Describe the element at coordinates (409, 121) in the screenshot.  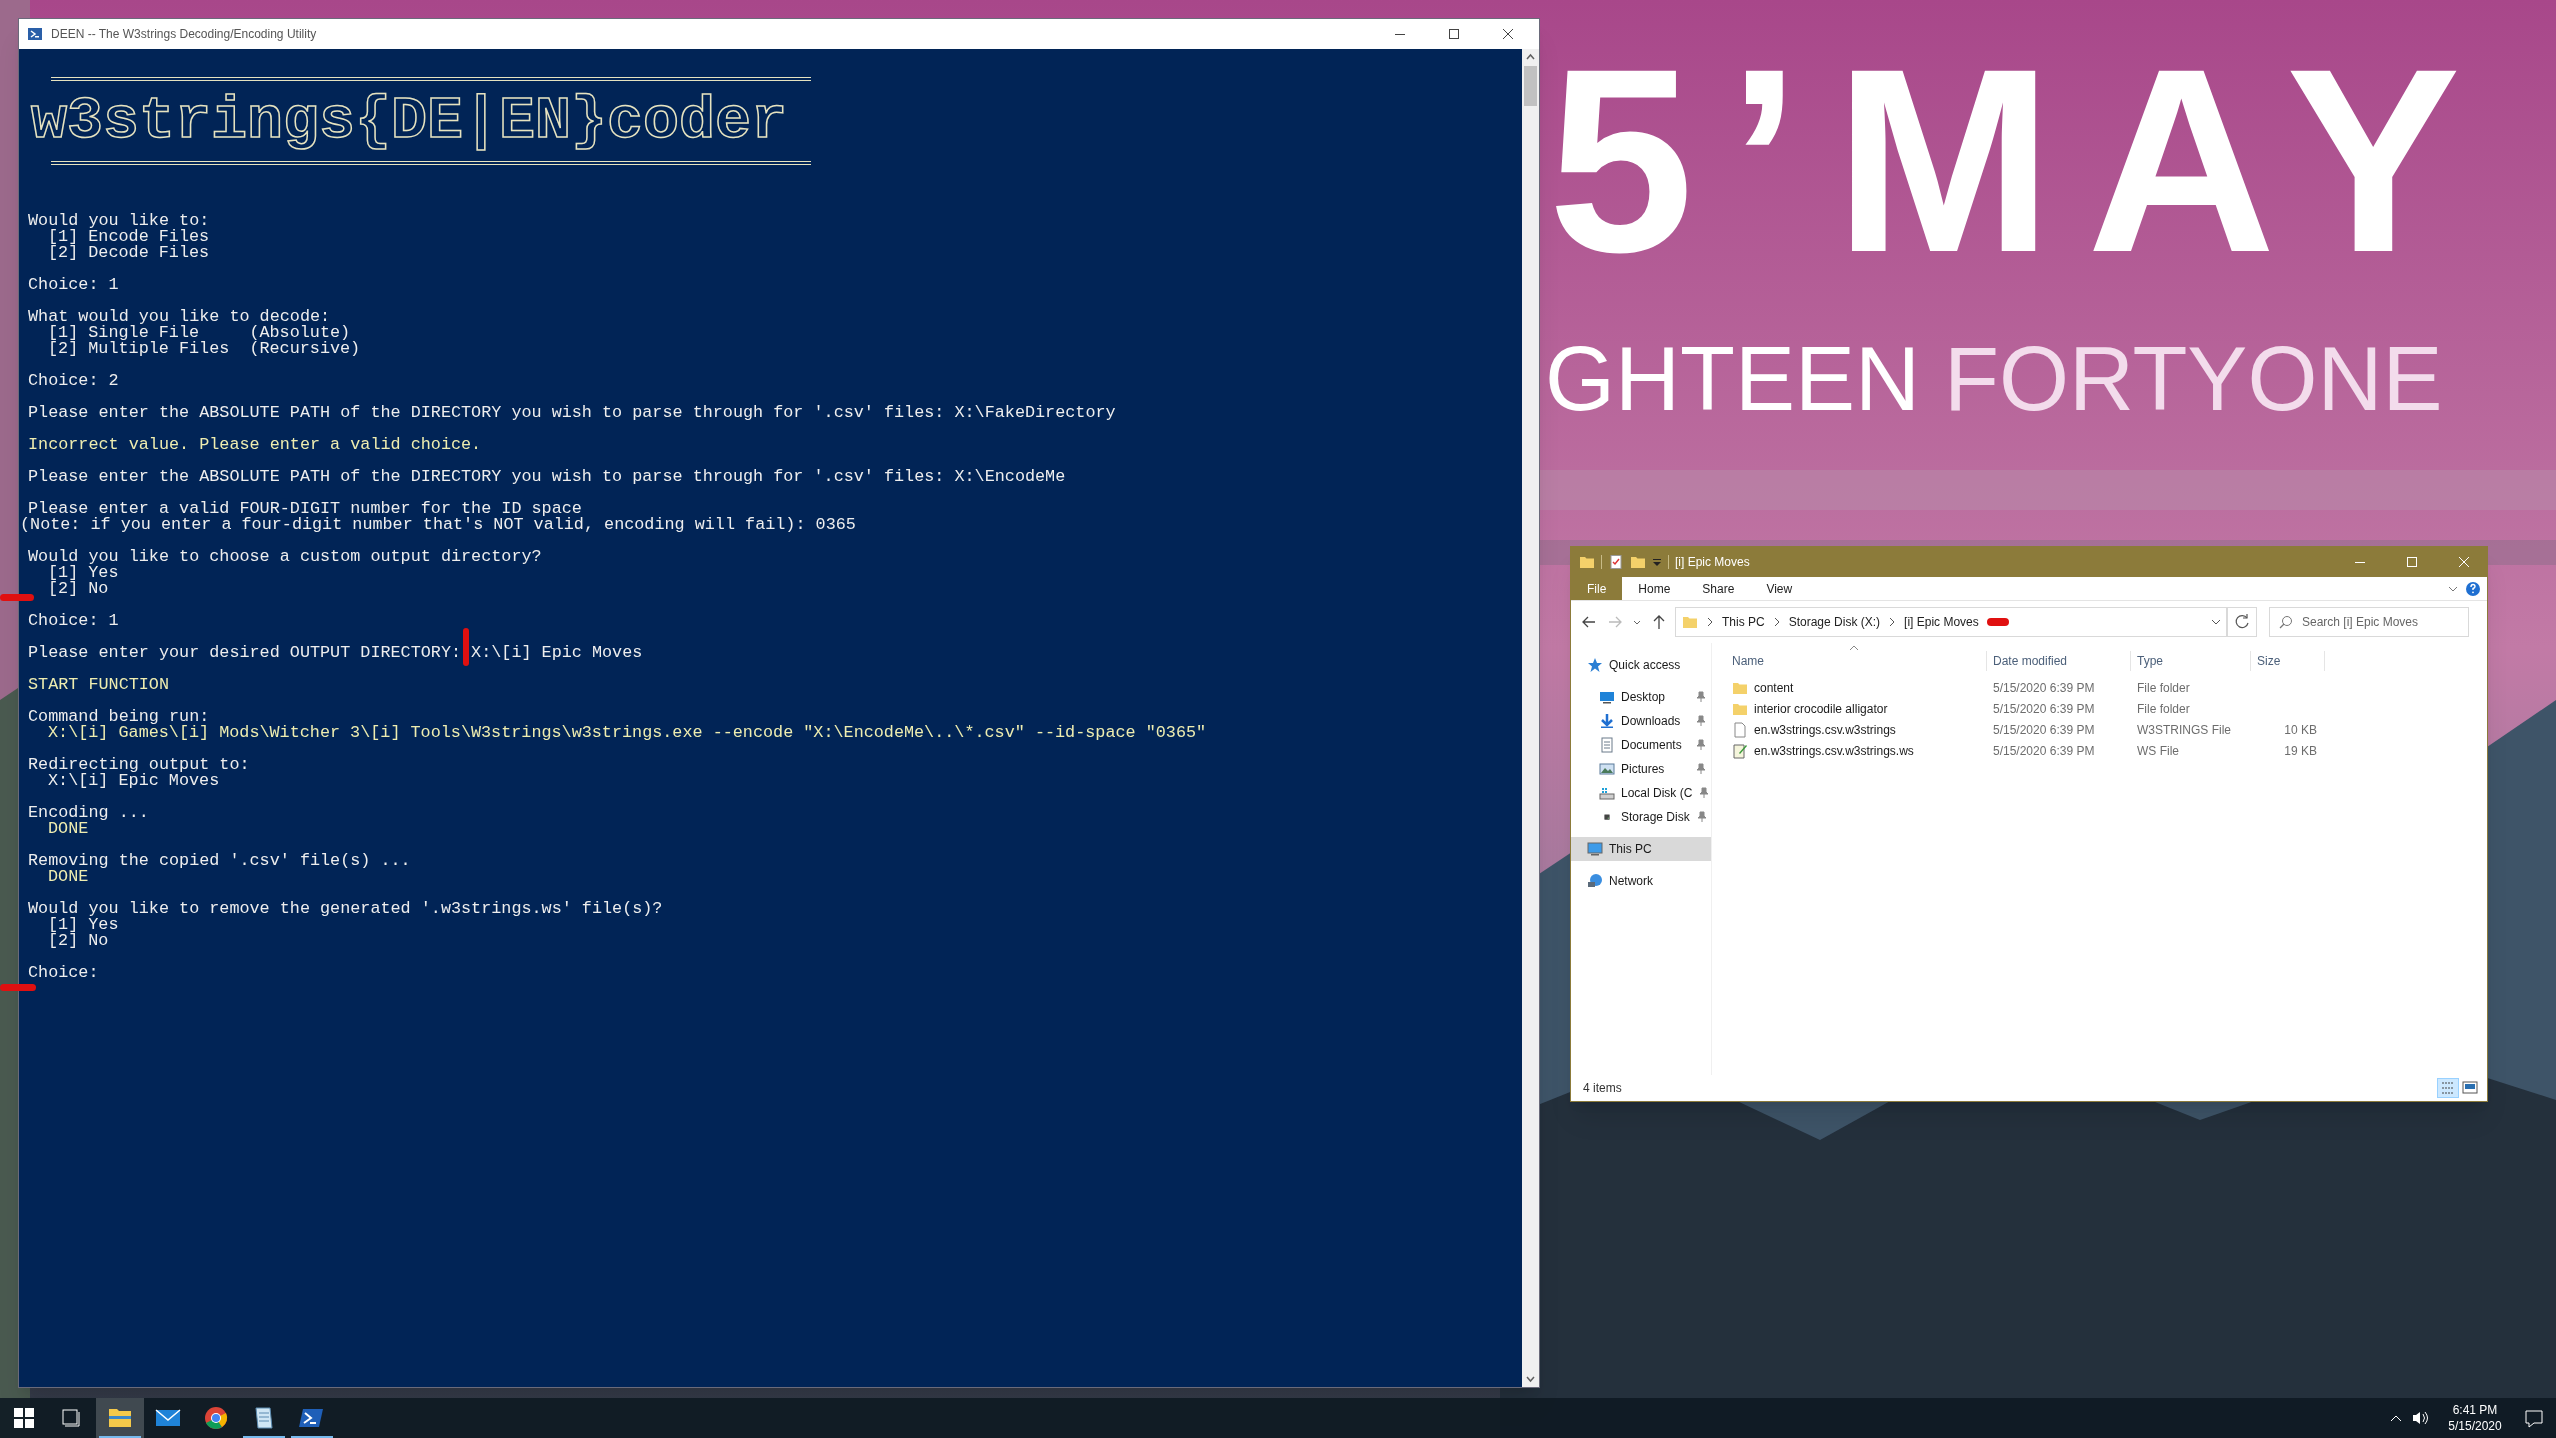
I see `banner-title: w3strings{DE|EN}coder` at that location.